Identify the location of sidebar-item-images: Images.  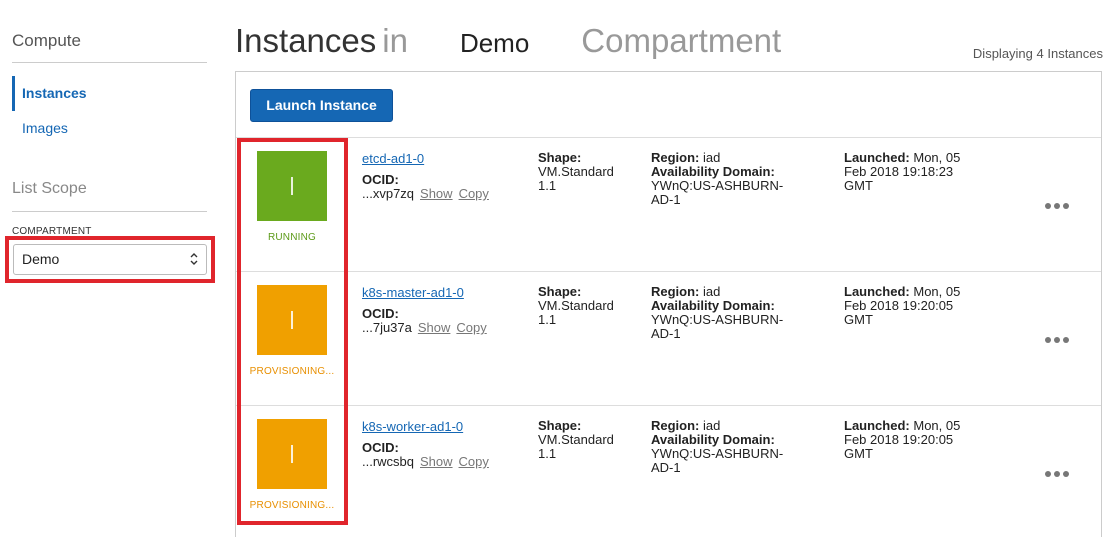
(112, 128).